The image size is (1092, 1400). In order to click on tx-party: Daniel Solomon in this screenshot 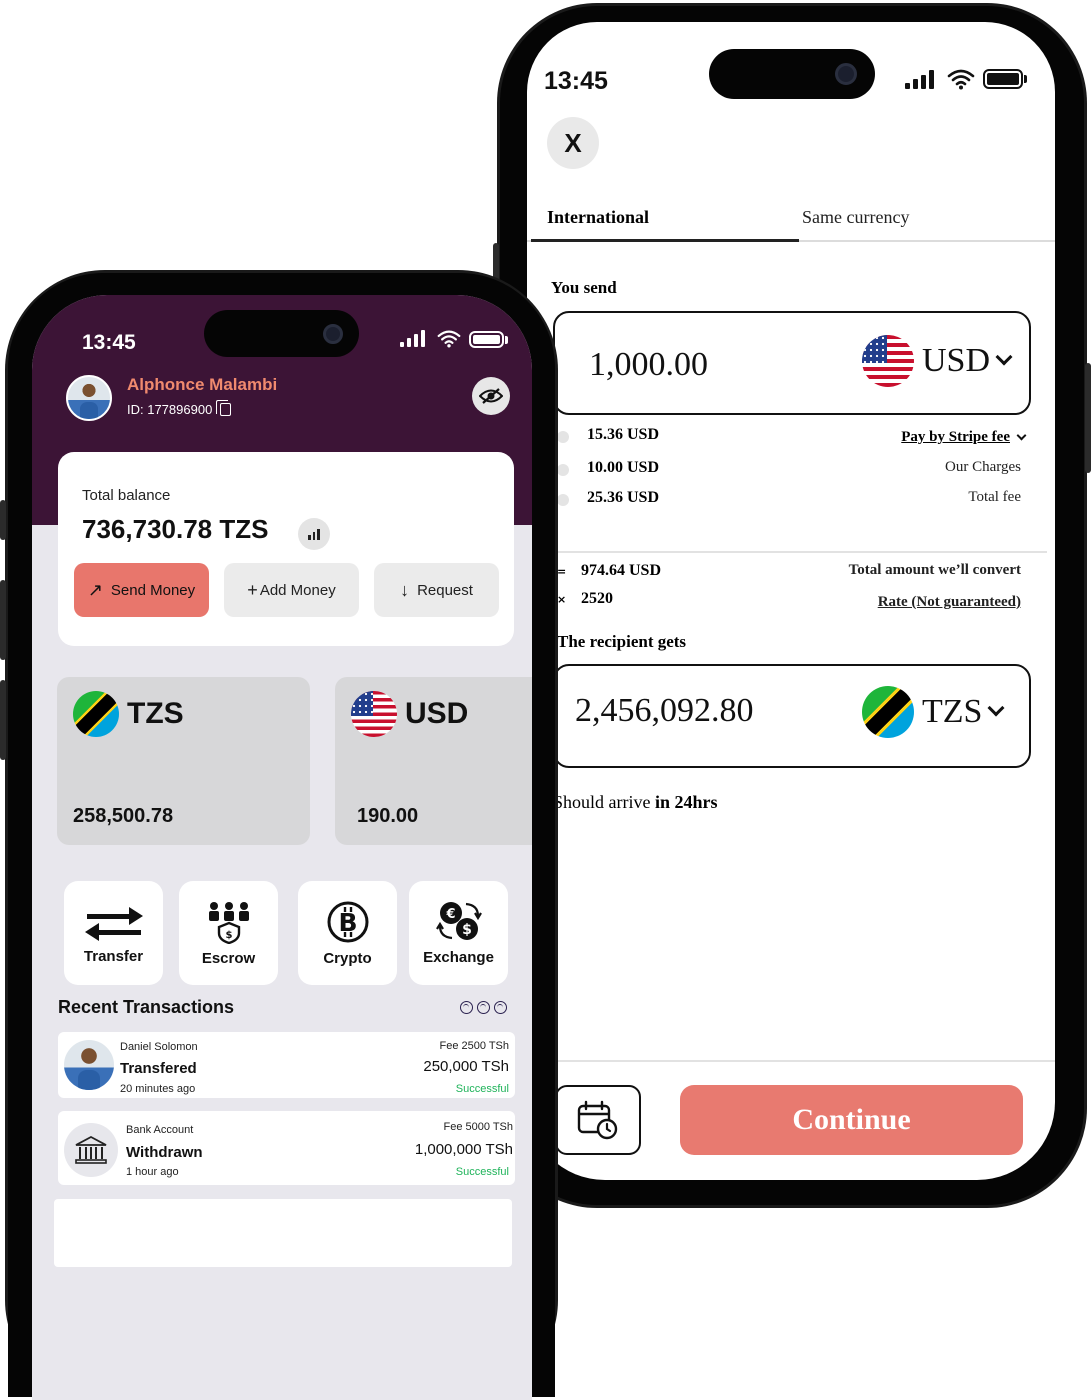, I will do `click(159, 1047)`.